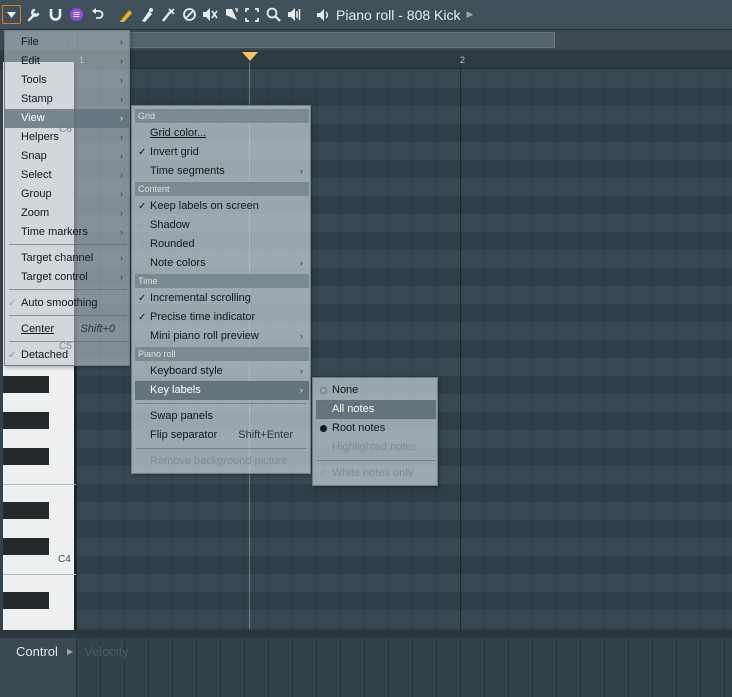 The width and height of the screenshot is (732, 697). What do you see at coordinates (222, 225) in the screenshot?
I see `menu-shadow: ✓ Shadow` at bounding box center [222, 225].